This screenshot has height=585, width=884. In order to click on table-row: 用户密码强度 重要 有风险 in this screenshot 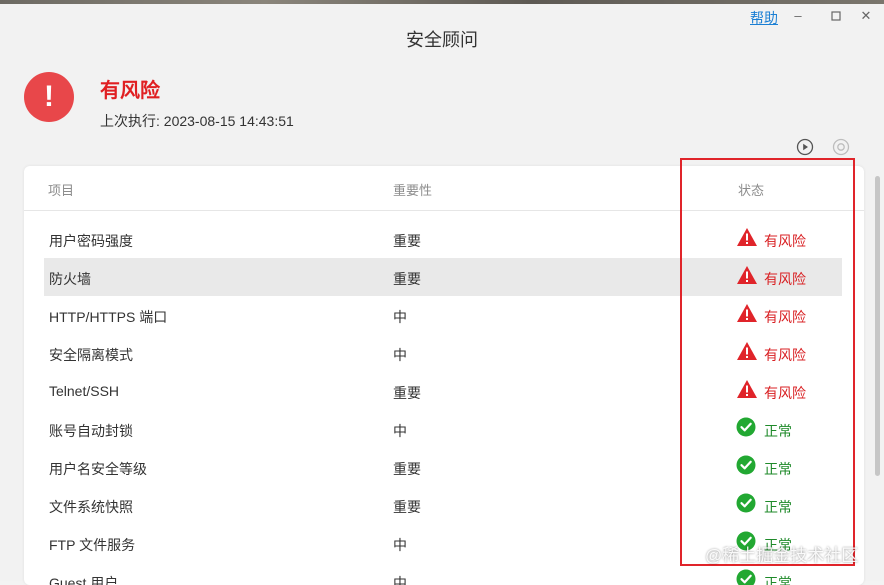, I will do `click(443, 239)`.